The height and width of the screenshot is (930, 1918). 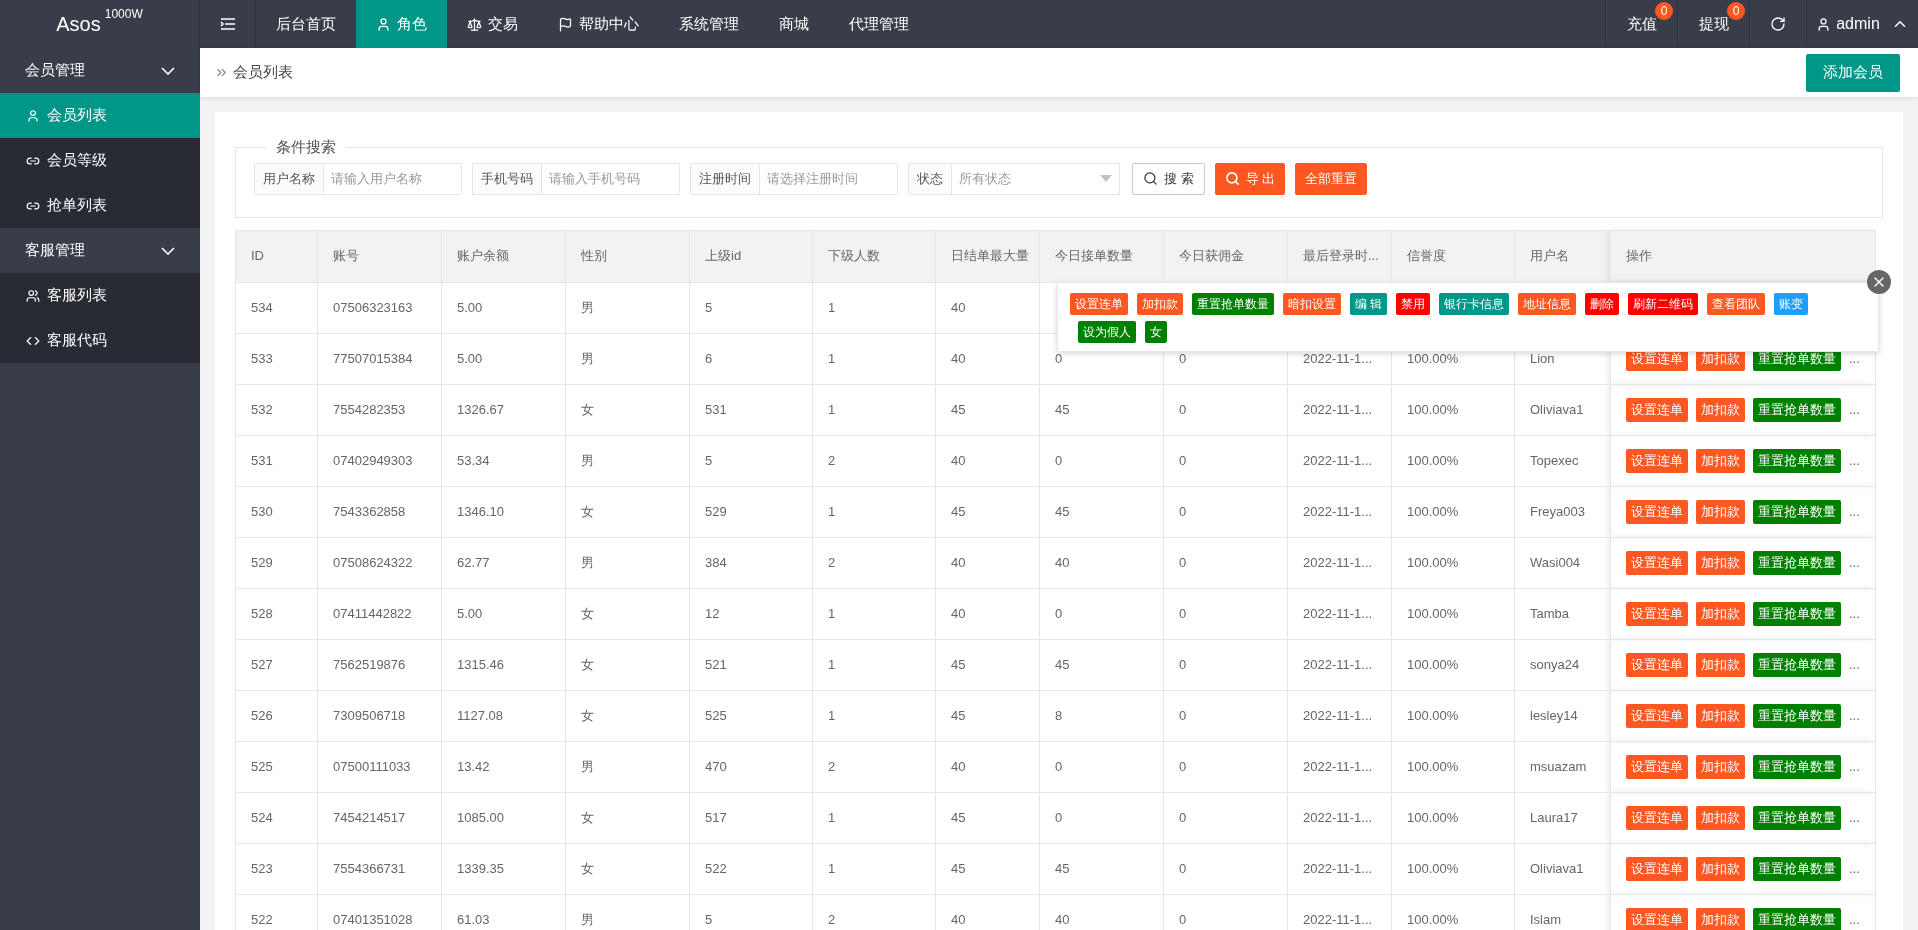 I want to click on nav-tab: 系统管理, so click(x=709, y=24).